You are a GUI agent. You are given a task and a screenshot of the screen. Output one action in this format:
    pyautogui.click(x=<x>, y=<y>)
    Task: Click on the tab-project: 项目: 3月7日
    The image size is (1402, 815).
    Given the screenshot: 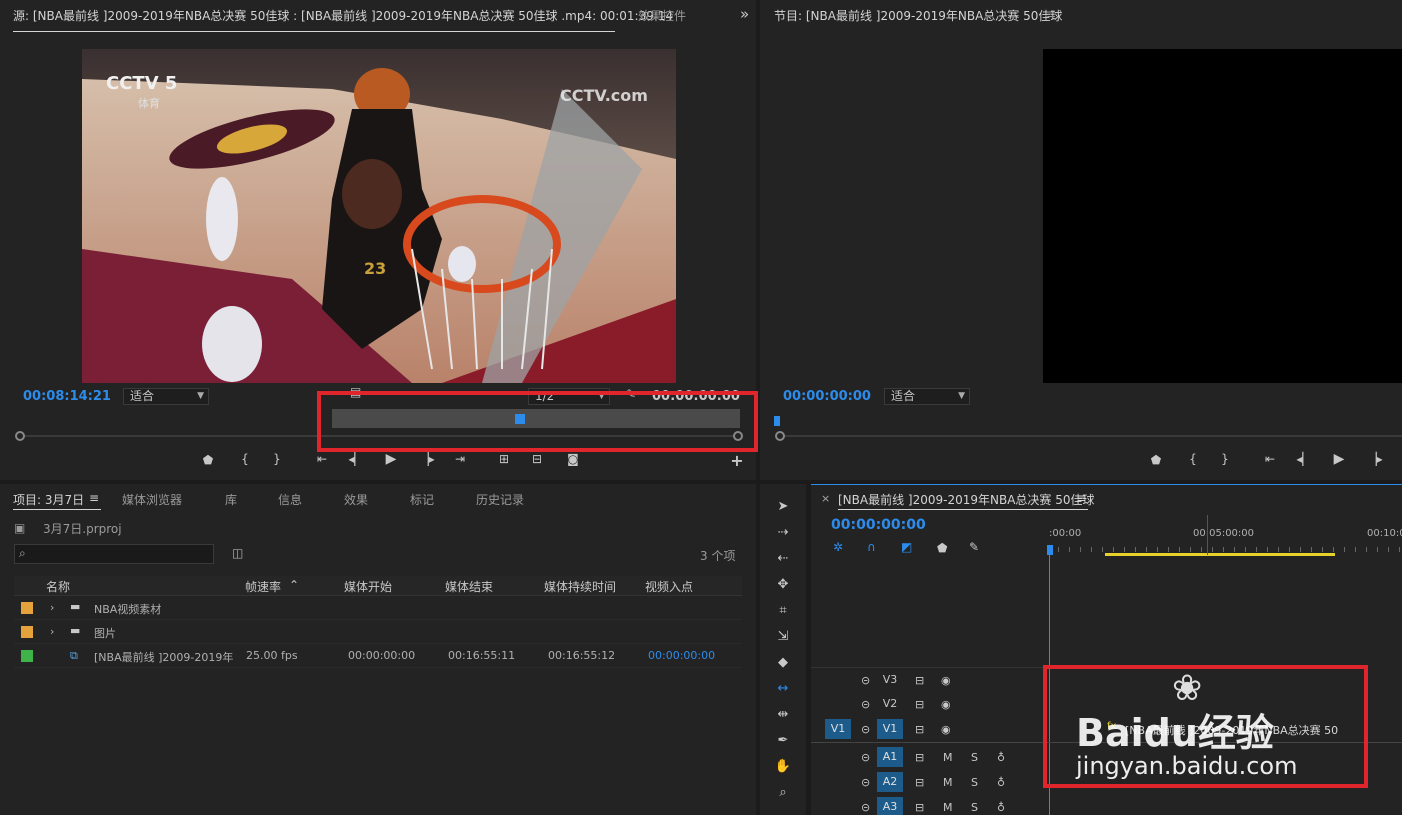 What is the action you would take?
    pyautogui.click(x=48, y=499)
    